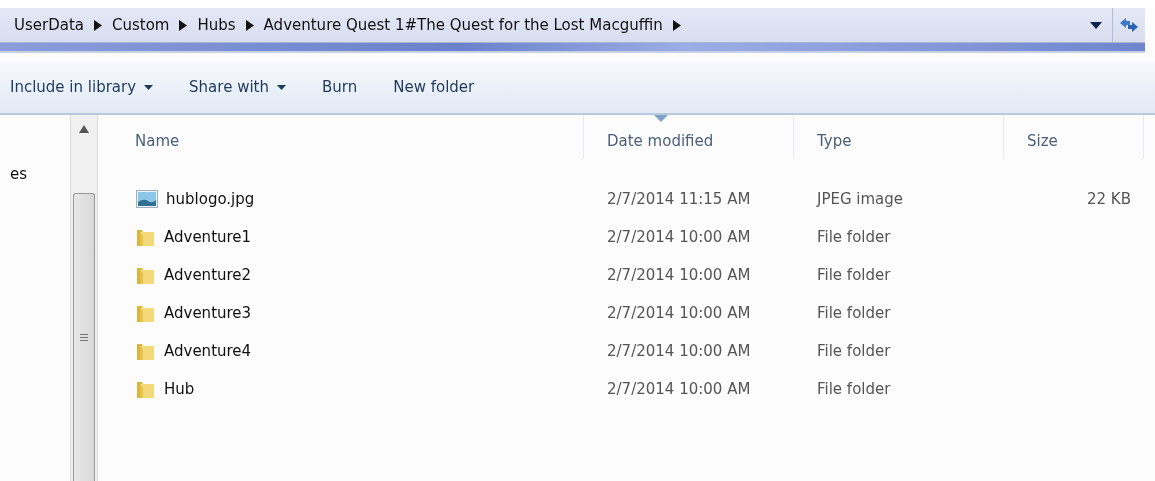 The width and height of the screenshot is (1155, 481). I want to click on breadcrumb-item: Hubs, so click(216, 25).